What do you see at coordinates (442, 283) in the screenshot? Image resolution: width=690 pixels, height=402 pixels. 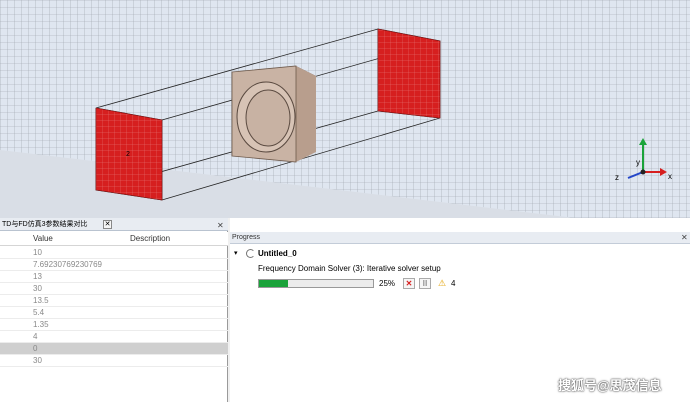 I see `warning-icon: ⚠` at bounding box center [442, 283].